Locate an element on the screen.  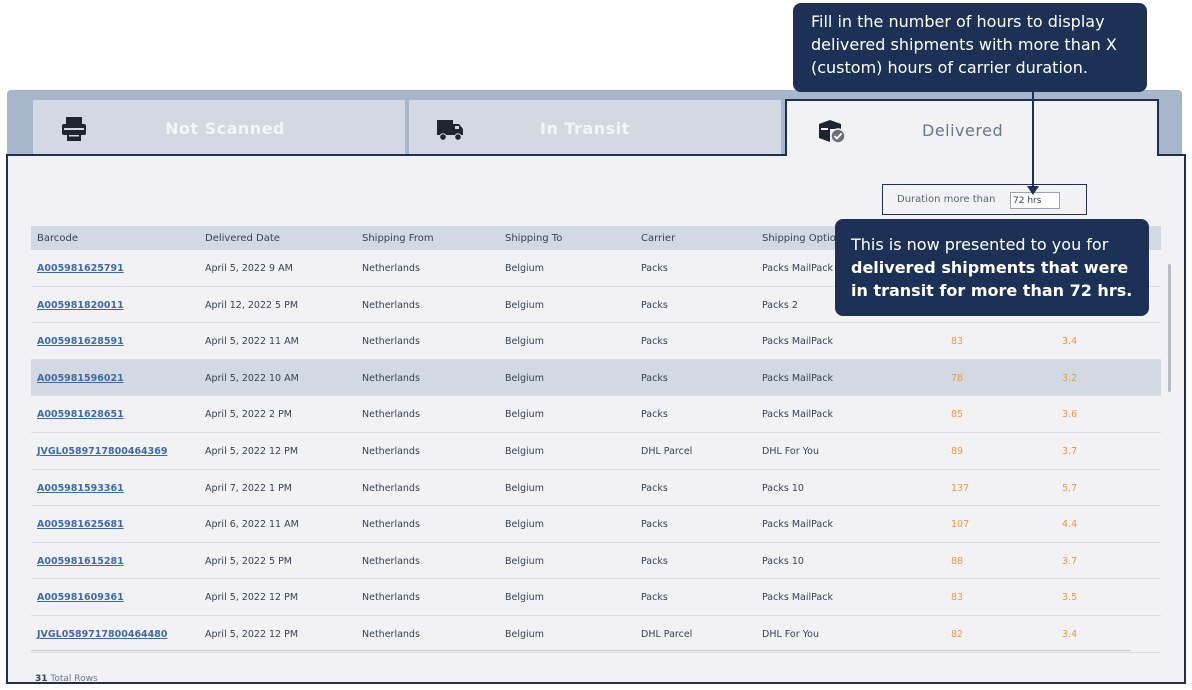
duration-hours: 85 is located at coordinates (957, 415).